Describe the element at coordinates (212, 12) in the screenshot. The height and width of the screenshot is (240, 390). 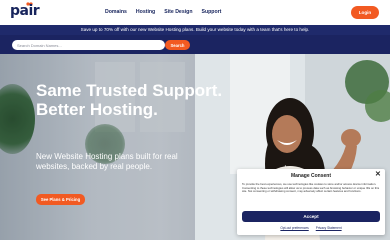
I see `nav-support: Support` at that location.